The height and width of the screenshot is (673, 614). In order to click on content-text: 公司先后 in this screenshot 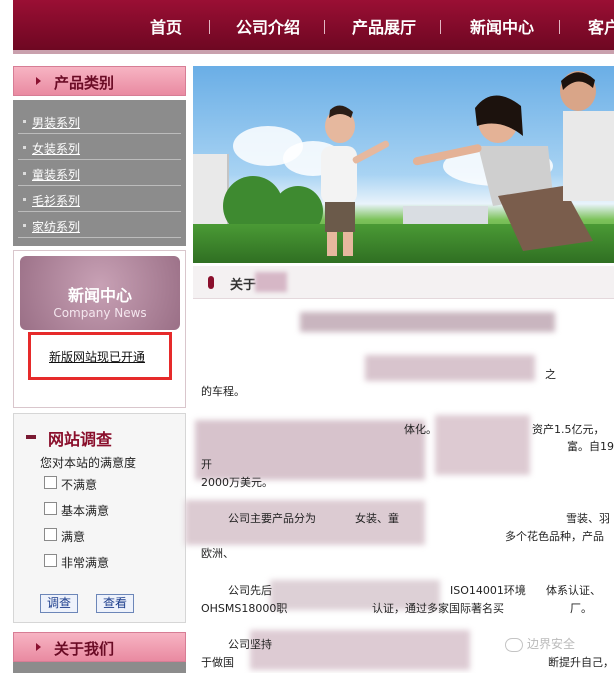, I will do `click(250, 590)`.